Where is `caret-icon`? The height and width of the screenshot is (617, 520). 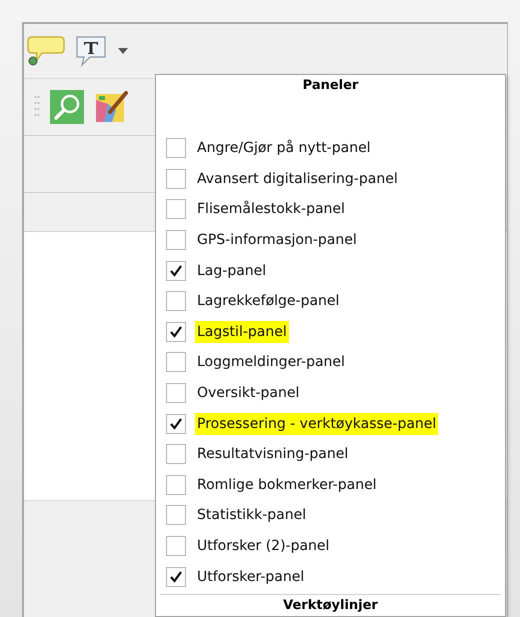
caret-icon is located at coordinates (123, 51).